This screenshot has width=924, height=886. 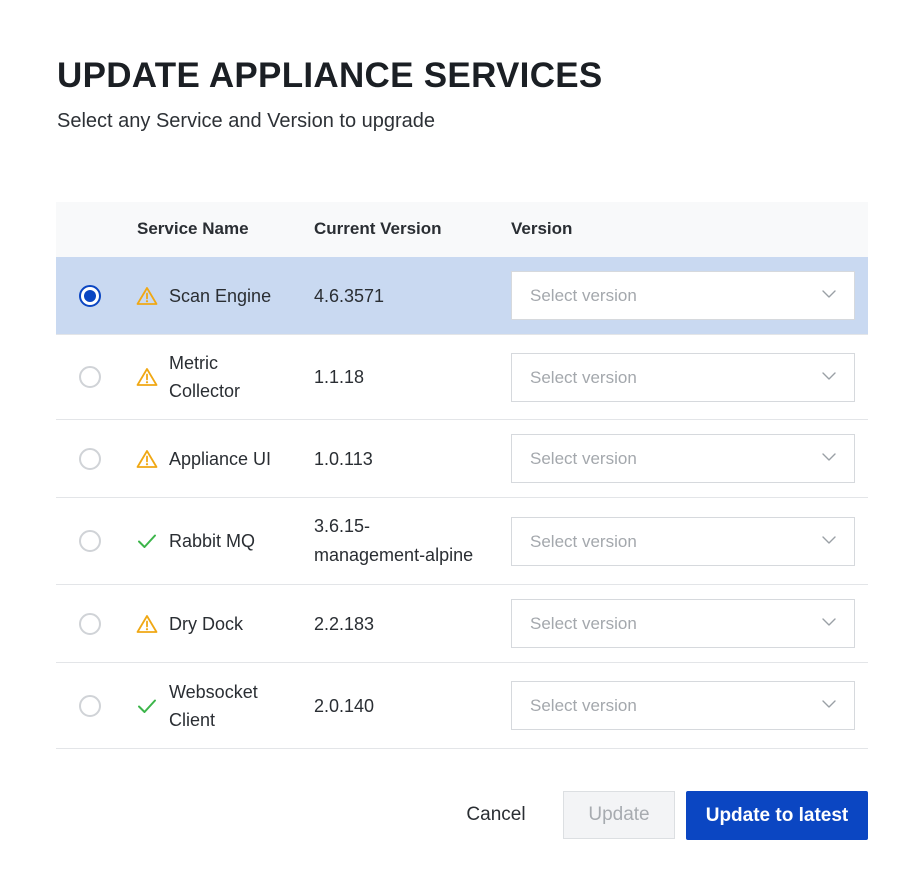 I want to click on service-name: Dry Dock, so click(x=234, y=624).